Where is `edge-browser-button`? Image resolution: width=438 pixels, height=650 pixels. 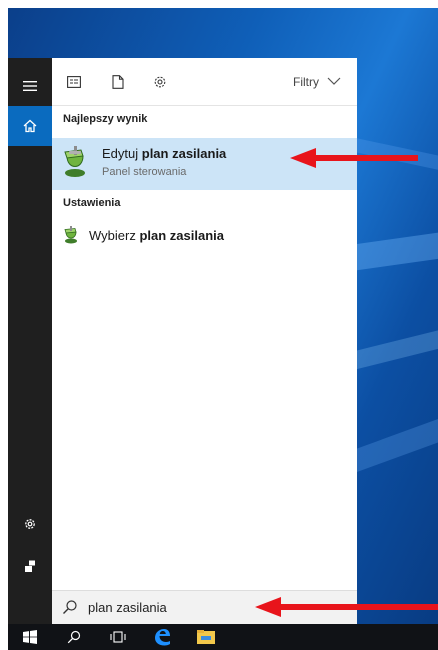
edge-browser-button is located at coordinates (162, 637).